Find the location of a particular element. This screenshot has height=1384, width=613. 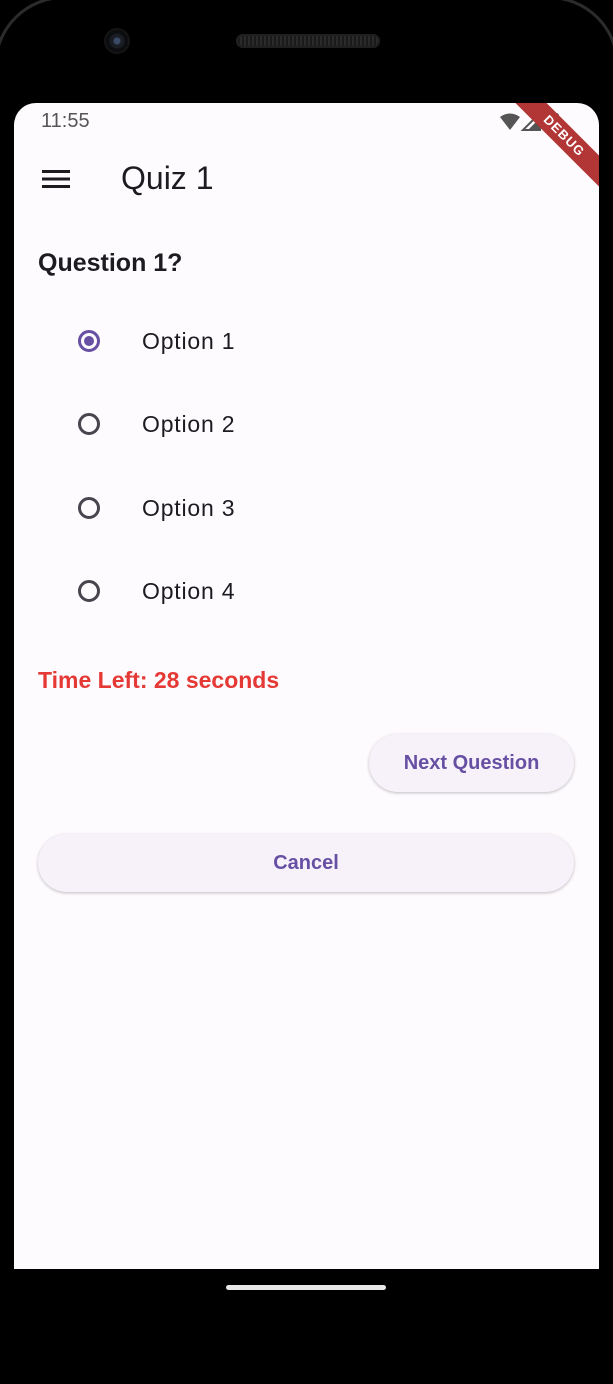

front-camera is located at coordinates (117, 41).